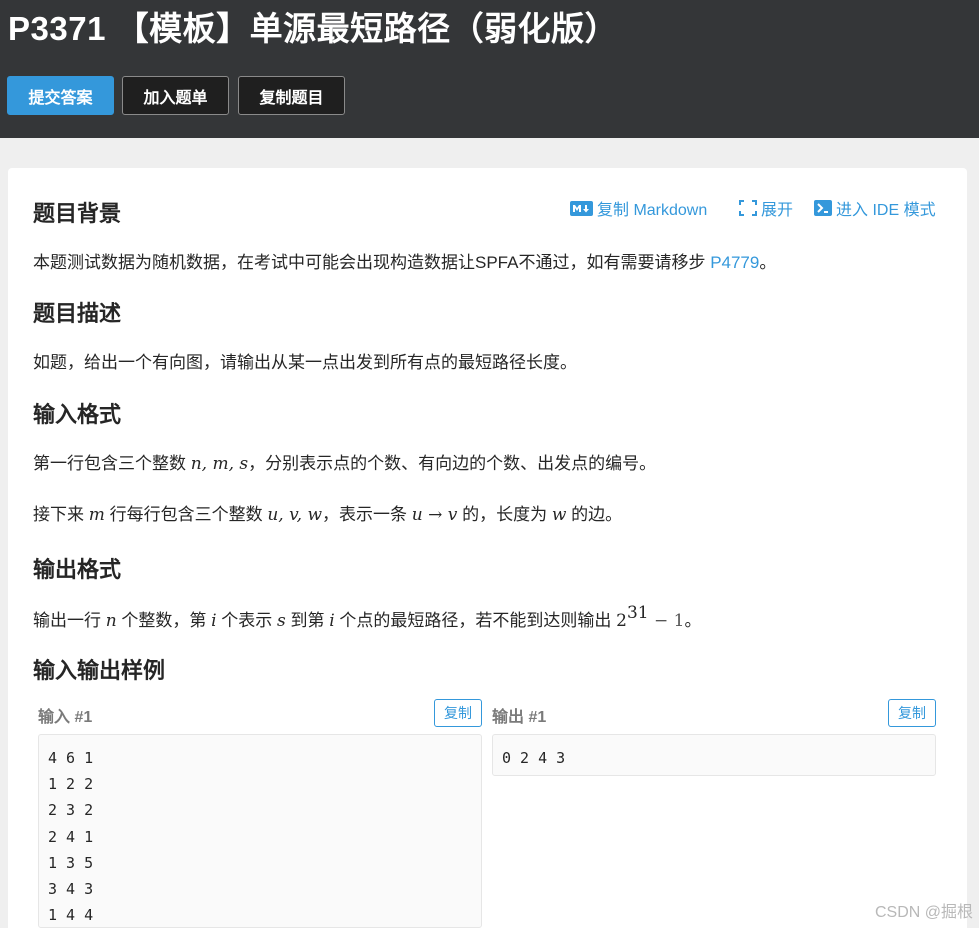  I want to click on input-format-heading: 输入格式, so click(77, 414).